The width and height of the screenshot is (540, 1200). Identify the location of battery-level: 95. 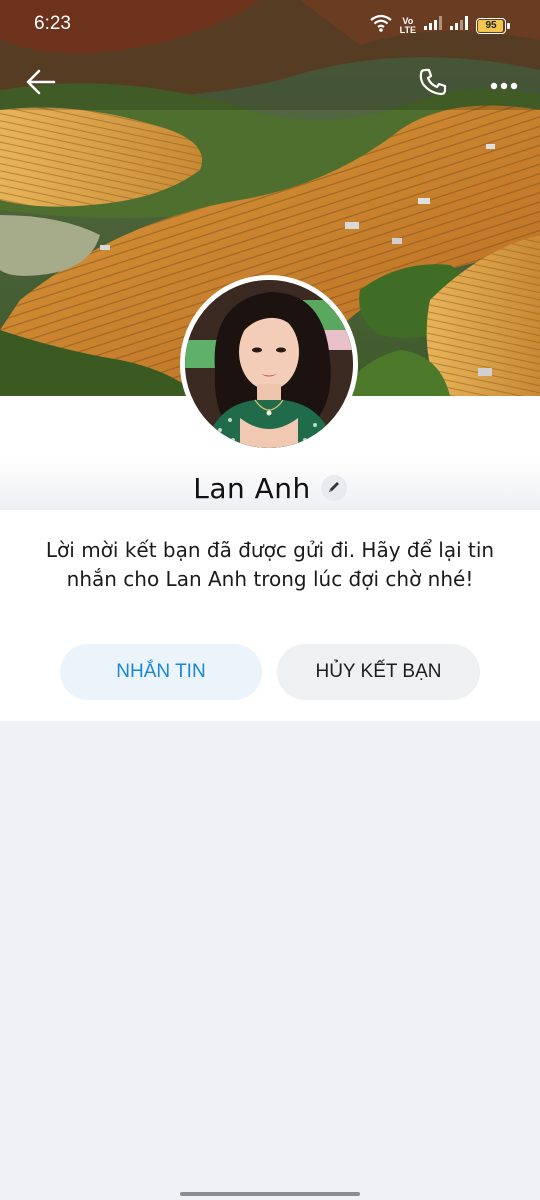
(491, 25).